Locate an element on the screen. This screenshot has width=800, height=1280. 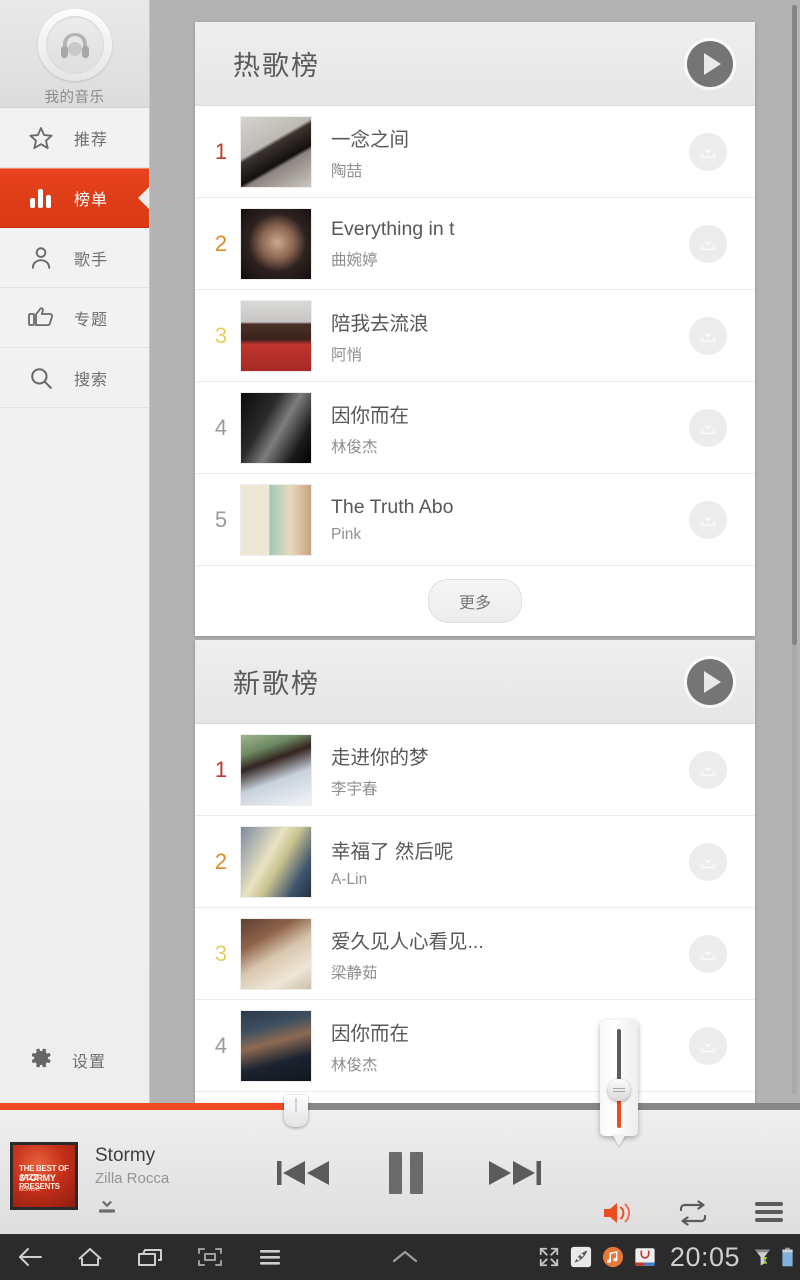
fullscreen-icon is located at coordinates (549, 1257).